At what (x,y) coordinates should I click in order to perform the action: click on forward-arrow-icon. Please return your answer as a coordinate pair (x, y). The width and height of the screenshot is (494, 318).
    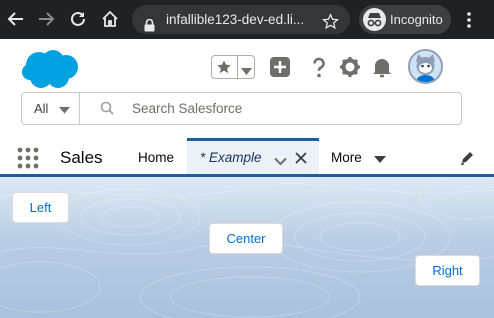
    Looking at the image, I should click on (46, 19).